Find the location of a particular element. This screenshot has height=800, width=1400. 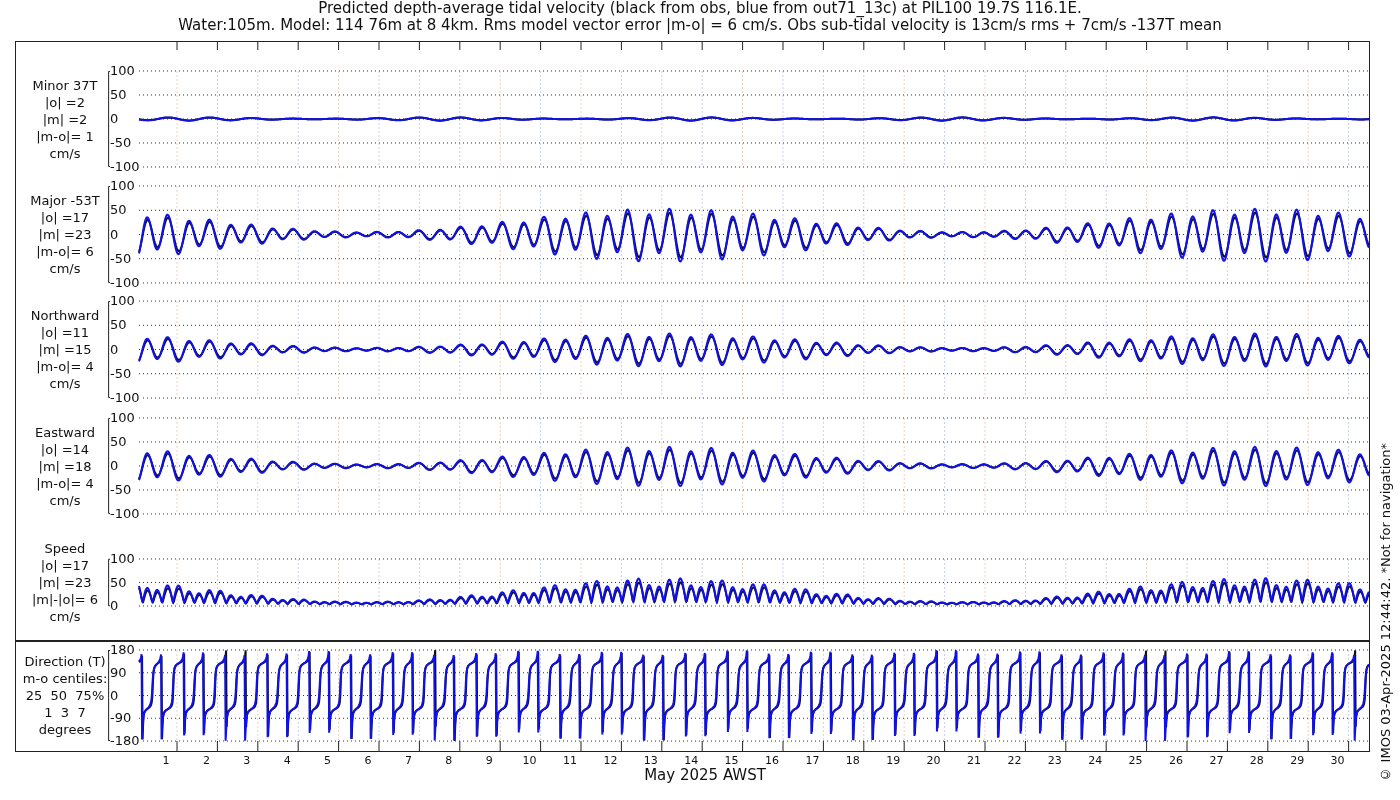

panel-title: Speed is located at coordinates (65, 548).